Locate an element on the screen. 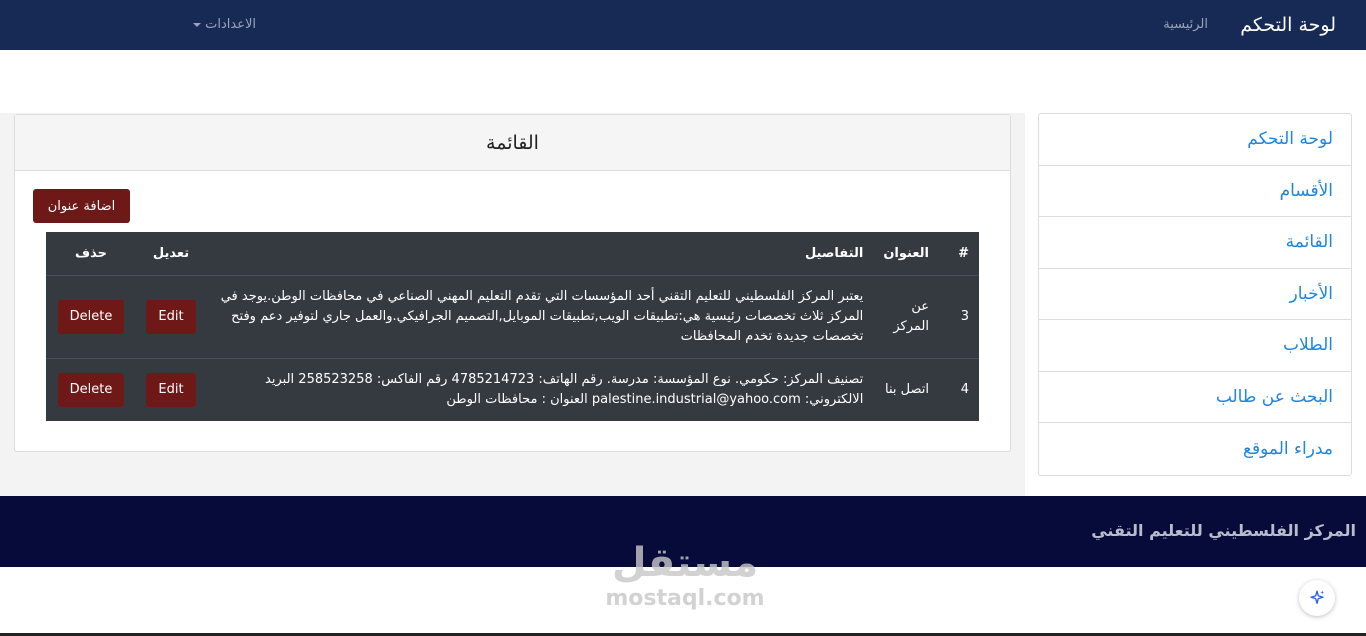 This screenshot has width=1366, height=636. ai-assistant-button is located at coordinates (1317, 598).